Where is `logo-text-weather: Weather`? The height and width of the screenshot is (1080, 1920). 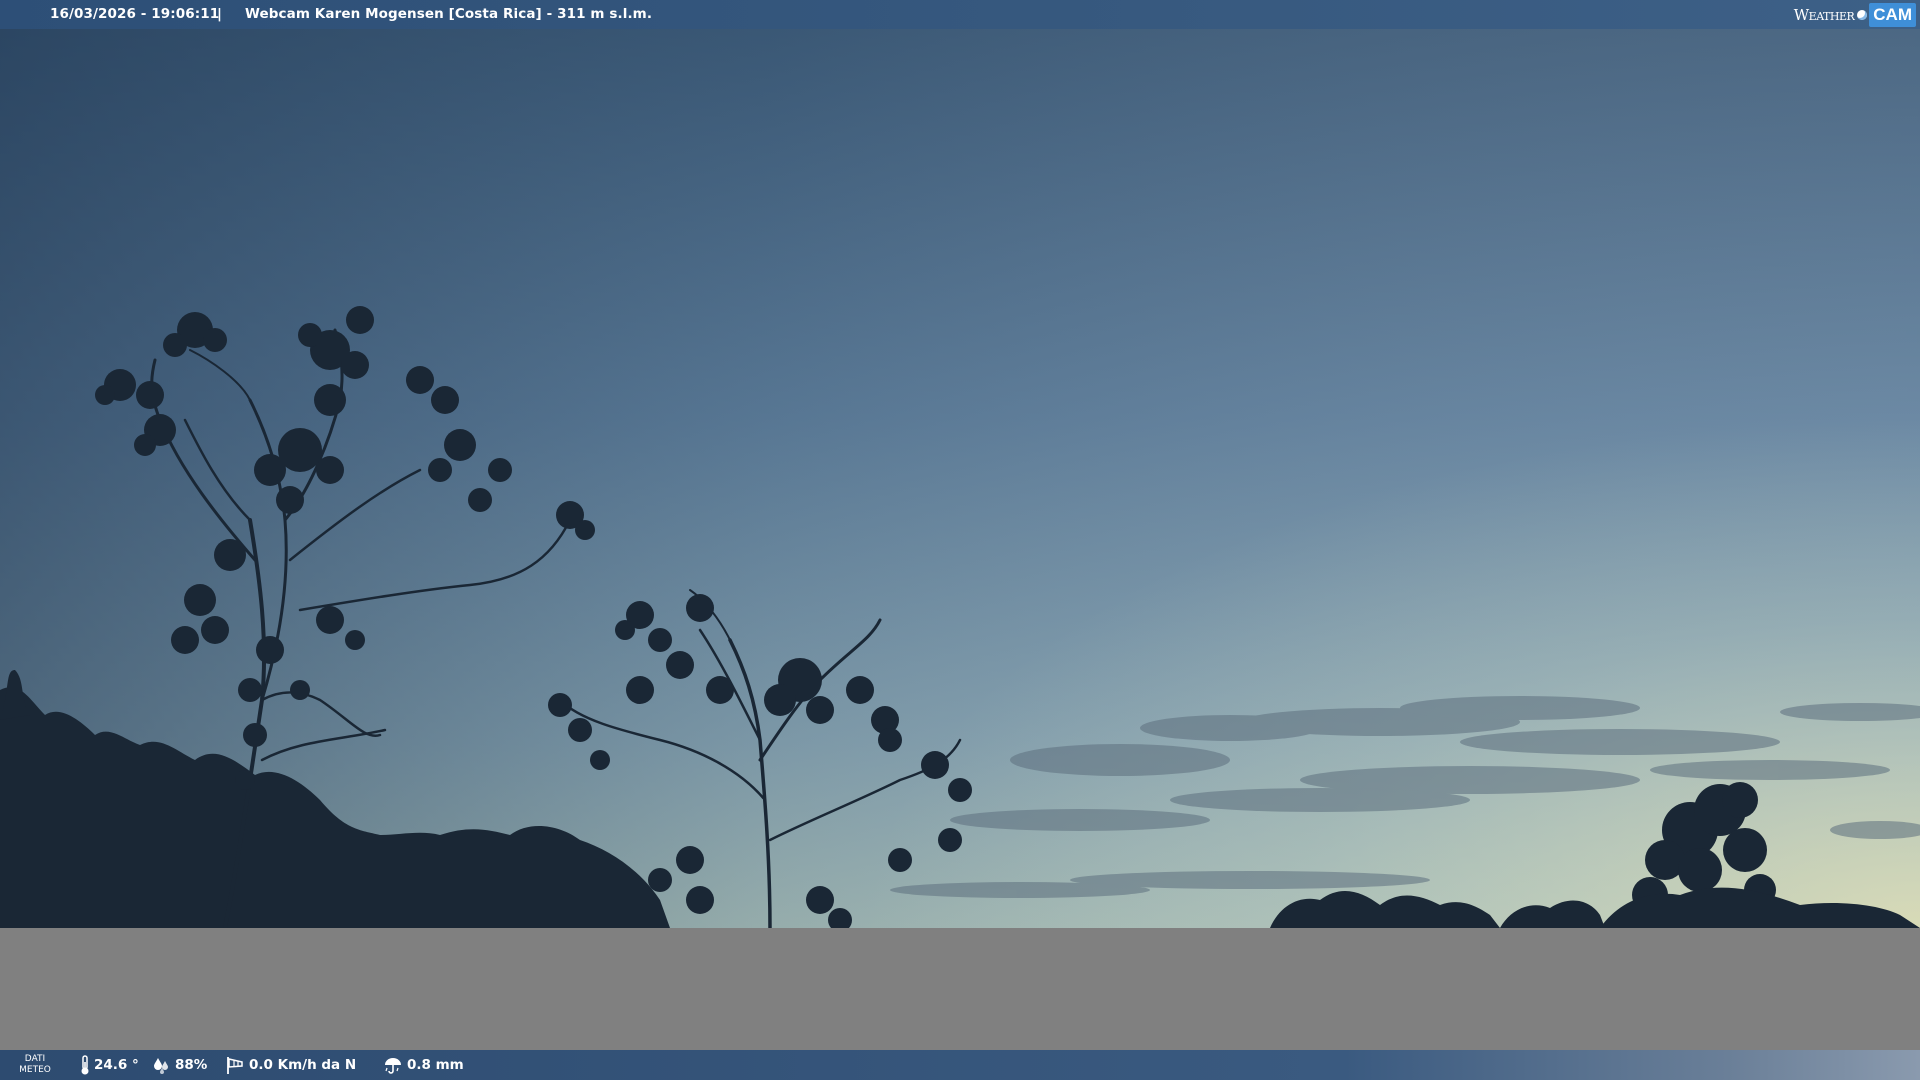
logo-text-weather: Weather is located at coordinates (1824, 14).